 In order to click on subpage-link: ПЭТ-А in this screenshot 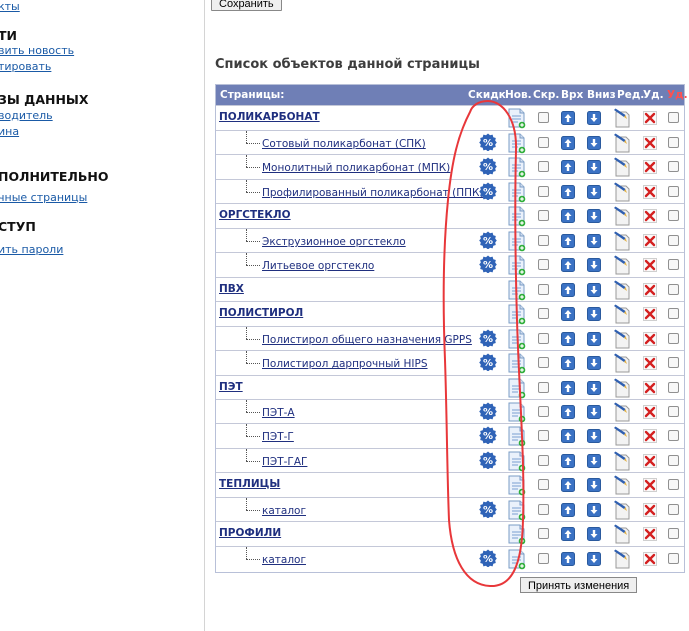, I will do `click(278, 413)`.